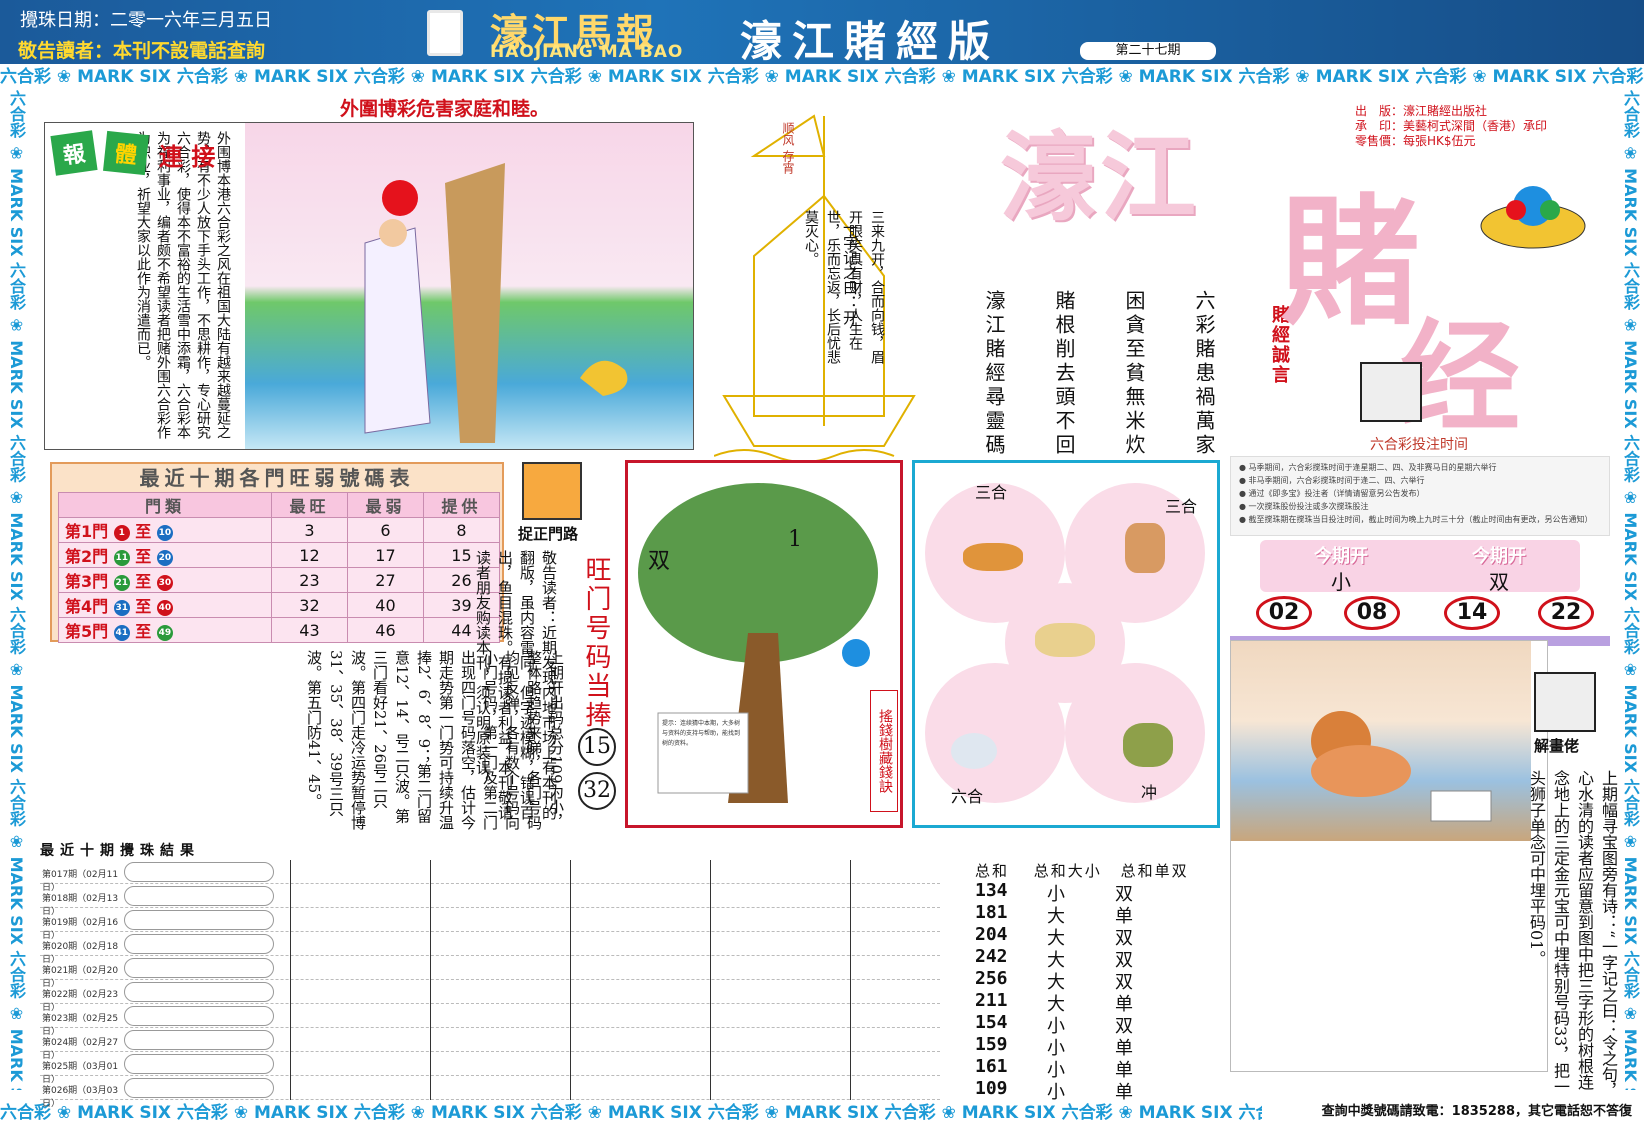 Image resolution: width=1644 pixels, height=1132 pixels. I want to click on zodiac-top-left: 三合, so click(991, 492).